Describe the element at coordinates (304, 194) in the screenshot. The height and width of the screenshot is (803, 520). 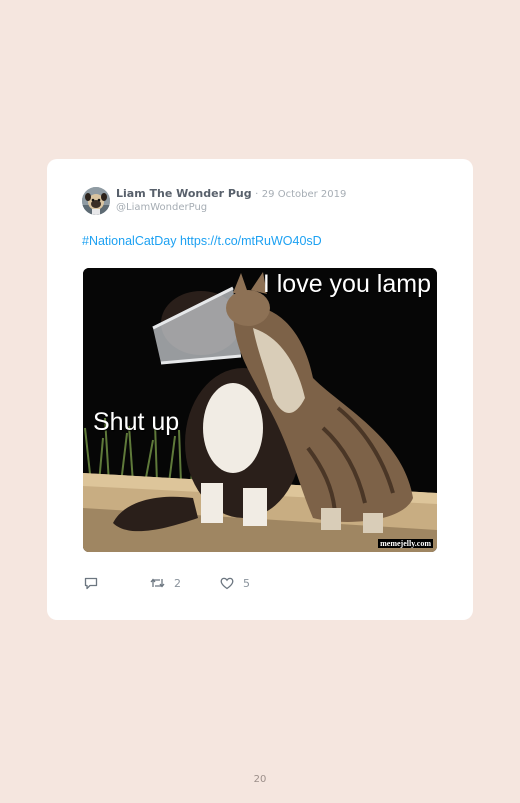
I see `tweet-date: 29 October 2019` at that location.